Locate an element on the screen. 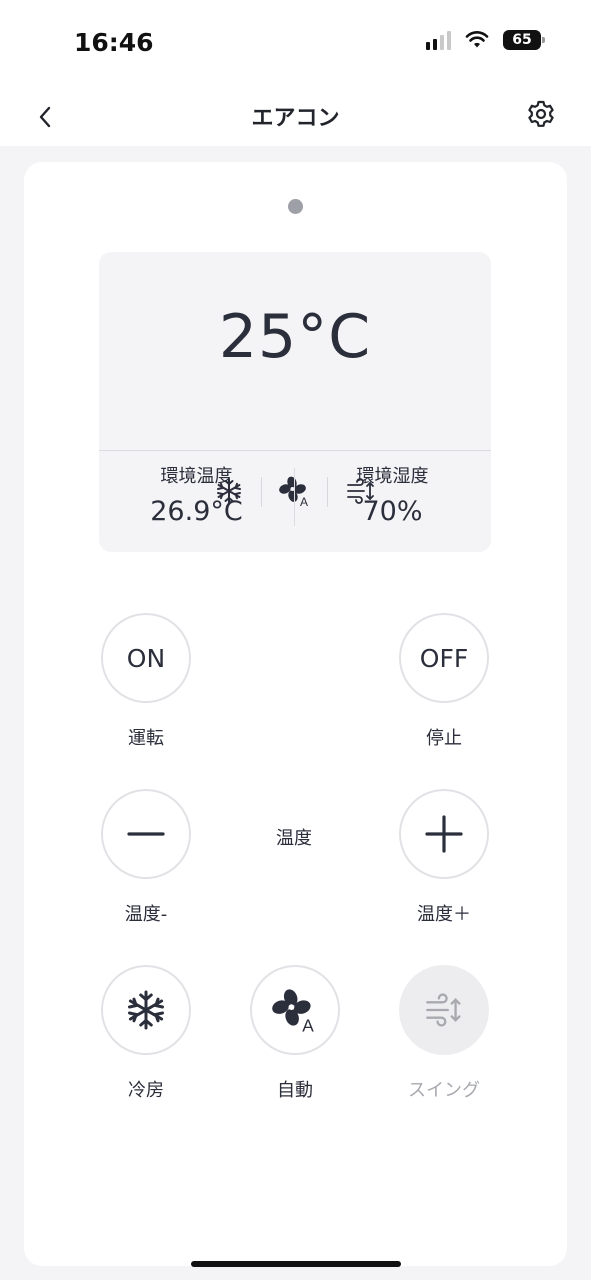 This screenshot has height=1280, width=591. ambient-humidity-value: 70% is located at coordinates (392, 511).